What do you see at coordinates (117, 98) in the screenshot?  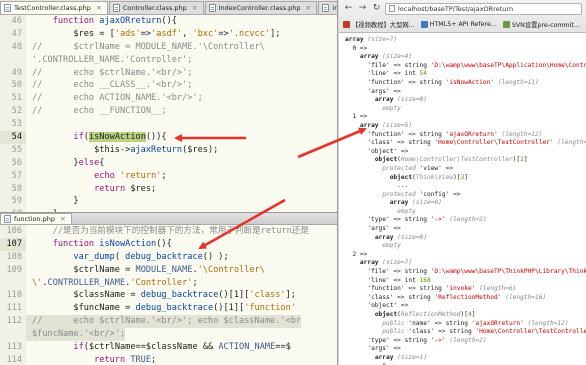 I see `line-content: // echo ACTION_NAME.'<br/>';` at bounding box center [117, 98].